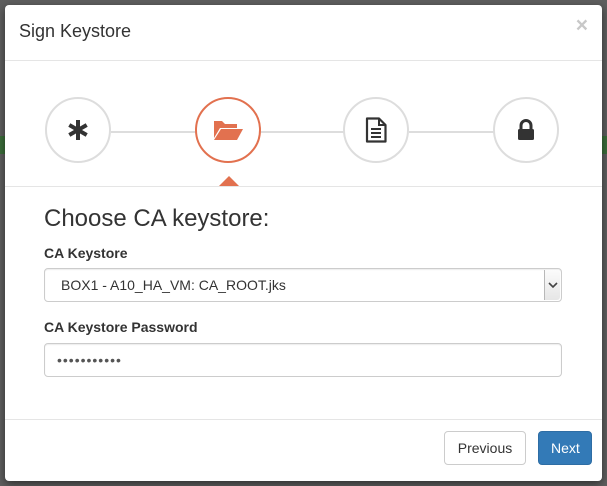 Image resolution: width=607 pixels, height=486 pixels. Describe the element at coordinates (75, 31) in the screenshot. I see `modal-title: Sign Keystore` at that location.